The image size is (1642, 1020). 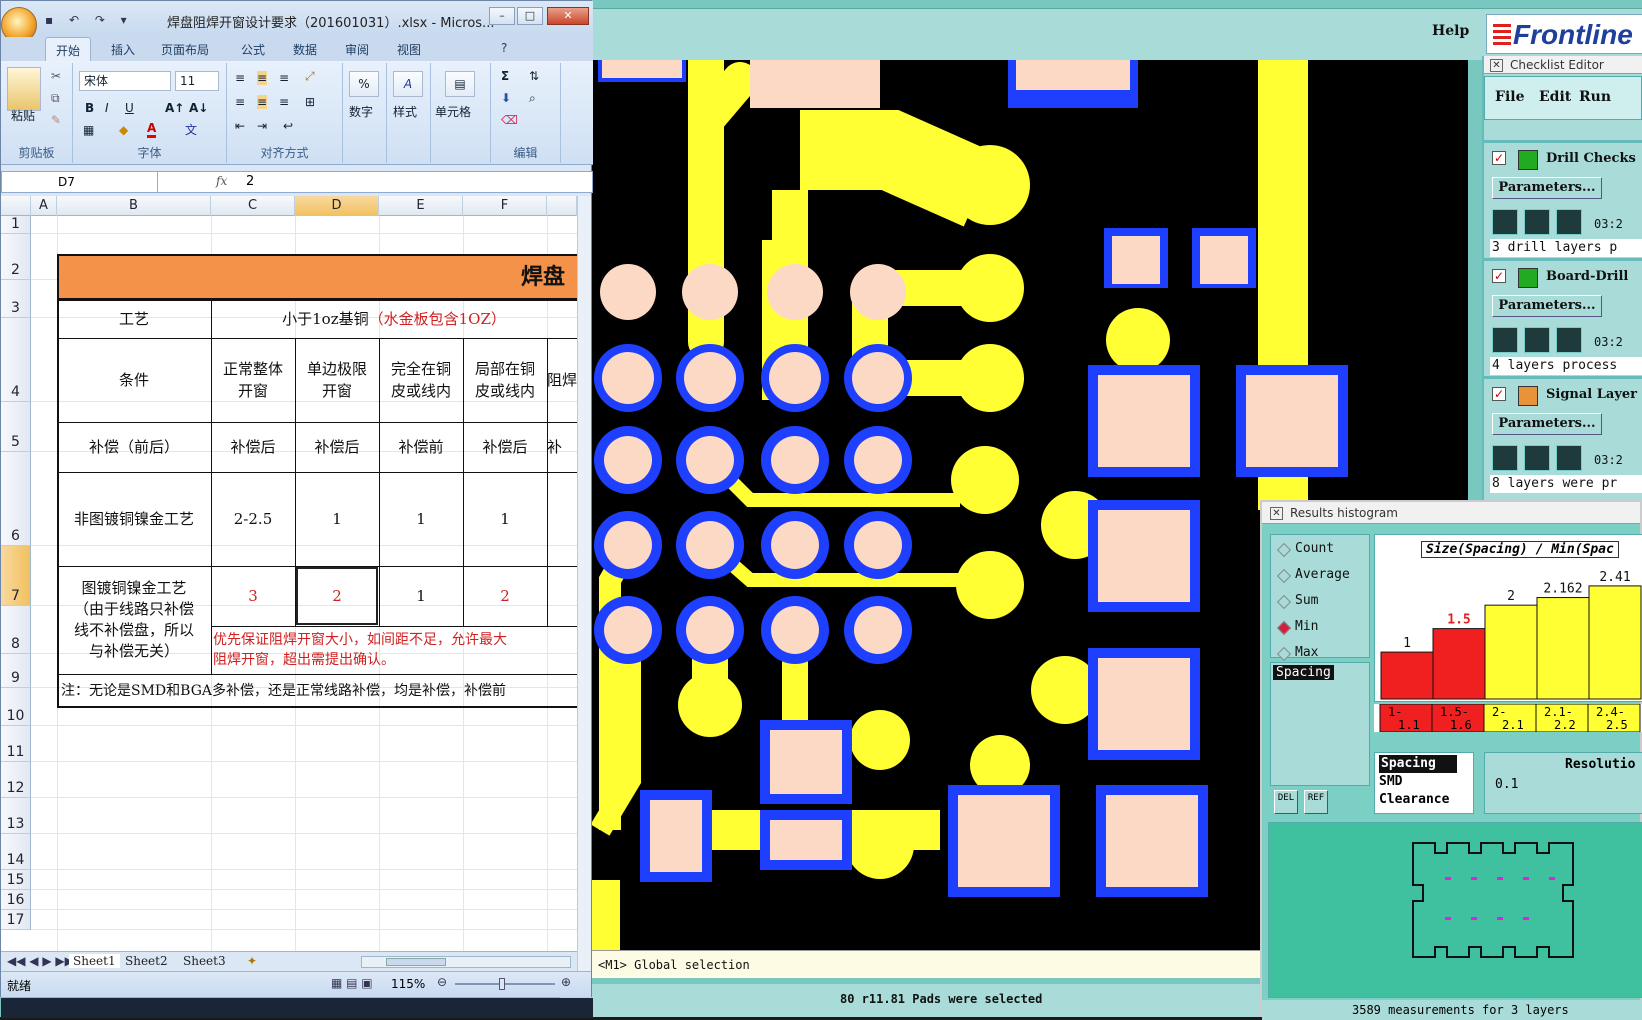 I want to click on view-buttons-icon: ▦ ▤ ▣, so click(x=352, y=983).